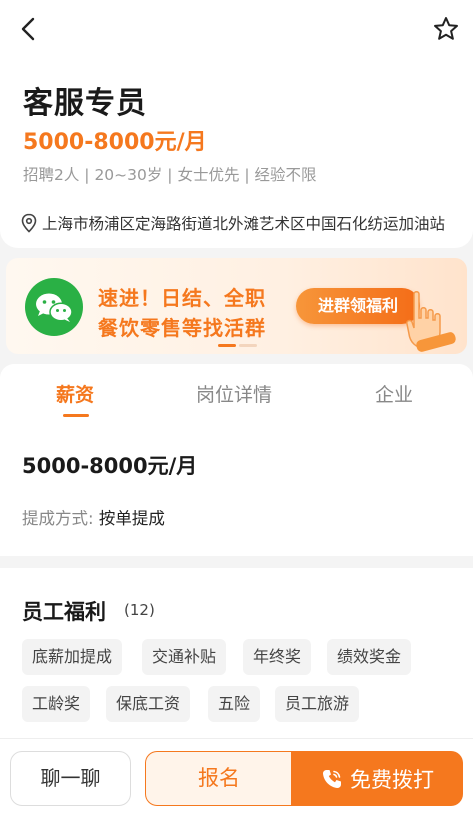 The image size is (473, 819). I want to click on address-text: 上海市杨浦区定海路街道北外滩艺术区中国石化纺运加油站, so click(244, 224).